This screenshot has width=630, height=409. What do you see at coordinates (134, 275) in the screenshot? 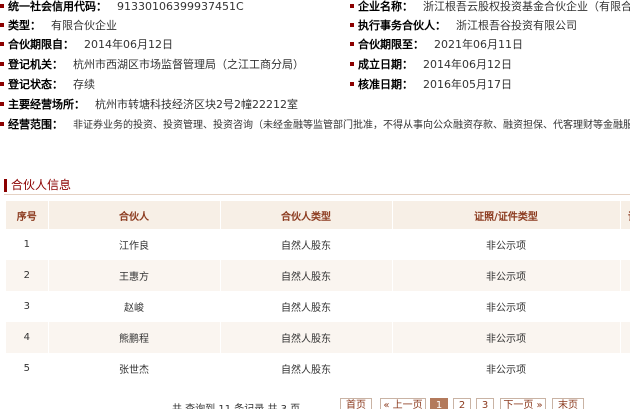
I see `cell-partner: 王惠方` at bounding box center [134, 275].